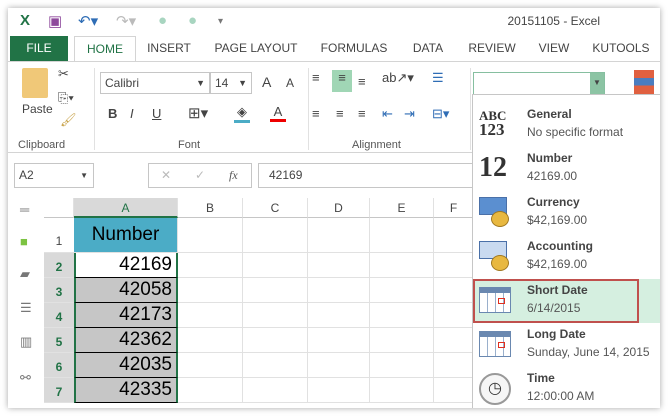 This screenshot has width=668, height=417. What do you see at coordinates (88, 21) in the screenshot?
I see `undo-icon: ↶▾` at bounding box center [88, 21].